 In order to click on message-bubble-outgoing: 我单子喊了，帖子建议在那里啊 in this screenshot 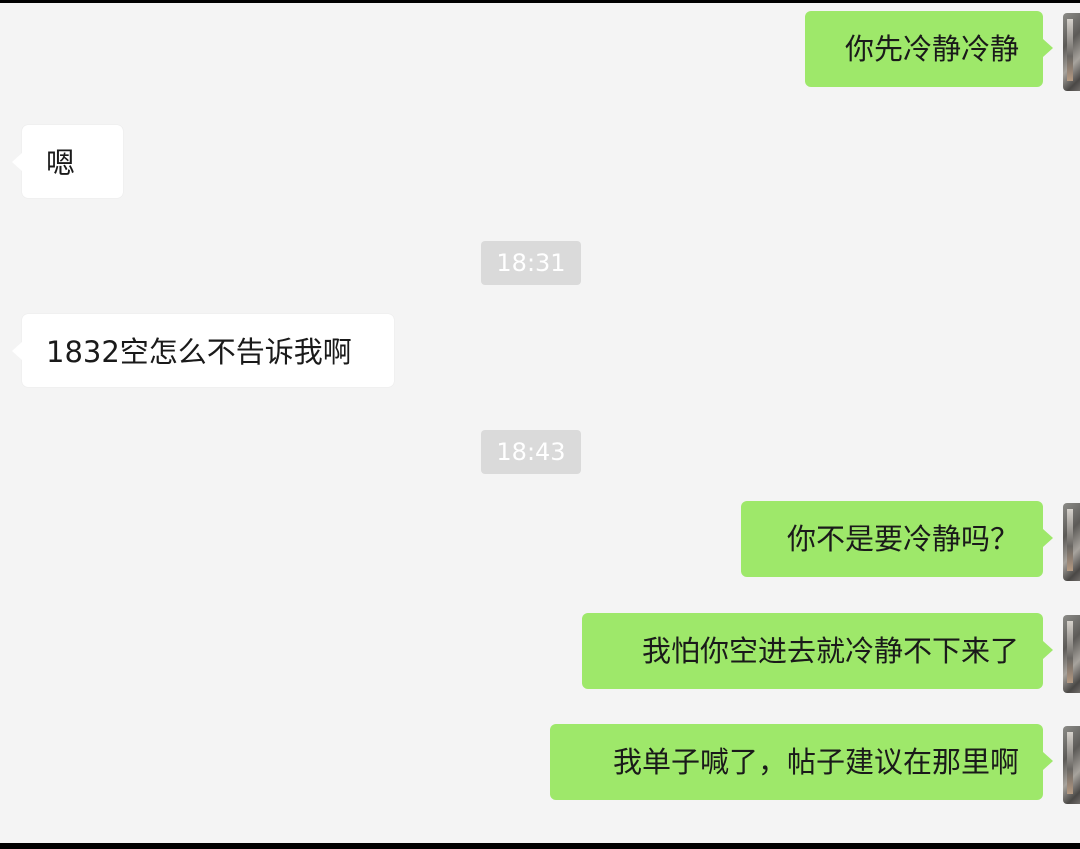, I will do `click(801, 762)`.